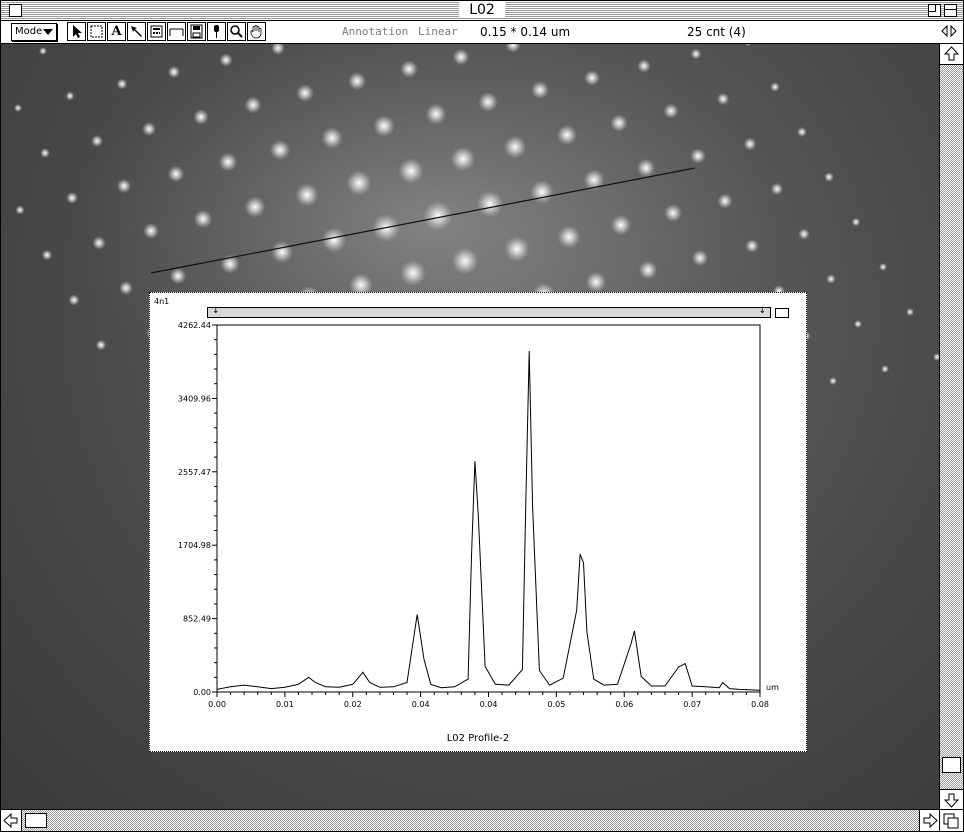 The image size is (964, 835). What do you see at coordinates (949, 31) in the screenshot?
I see `left-right-arrows-icon` at bounding box center [949, 31].